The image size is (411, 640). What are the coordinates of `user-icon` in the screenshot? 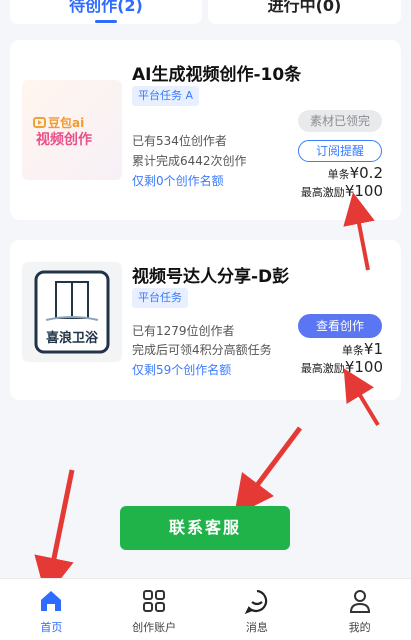 It's located at (360, 601).